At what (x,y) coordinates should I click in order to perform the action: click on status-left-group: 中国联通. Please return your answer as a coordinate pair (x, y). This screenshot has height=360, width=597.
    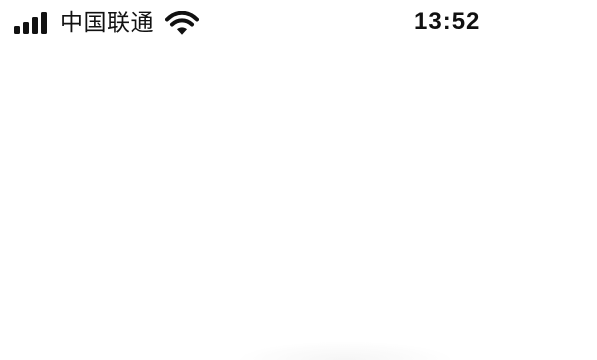
    Looking at the image, I should click on (106, 23).